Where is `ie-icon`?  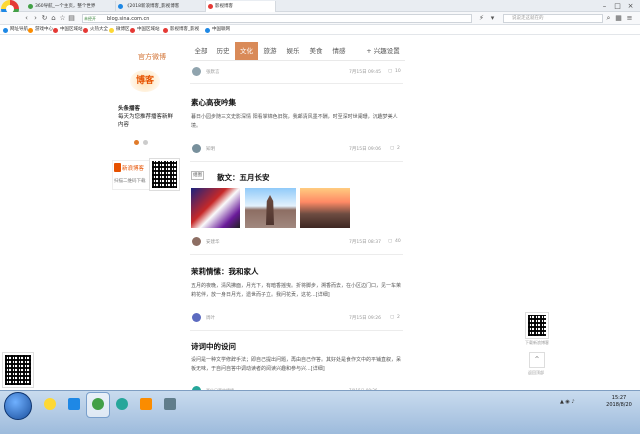 ie-icon is located at coordinates (122, 404).